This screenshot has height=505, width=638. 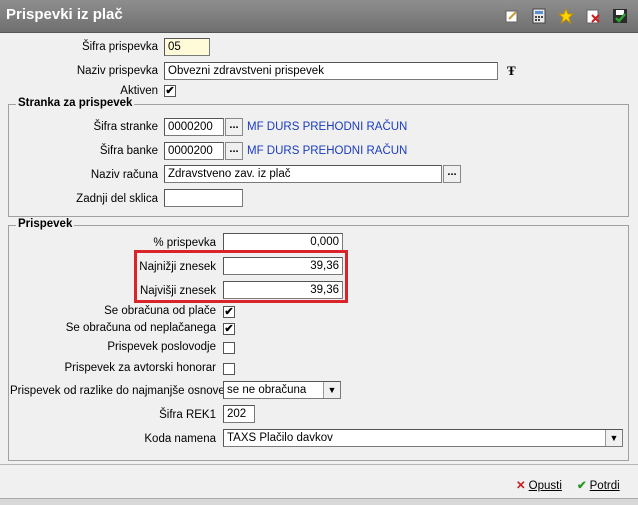 What do you see at coordinates (128, 151) in the screenshot?
I see `sifra-banke-label: Šifra banke` at bounding box center [128, 151].